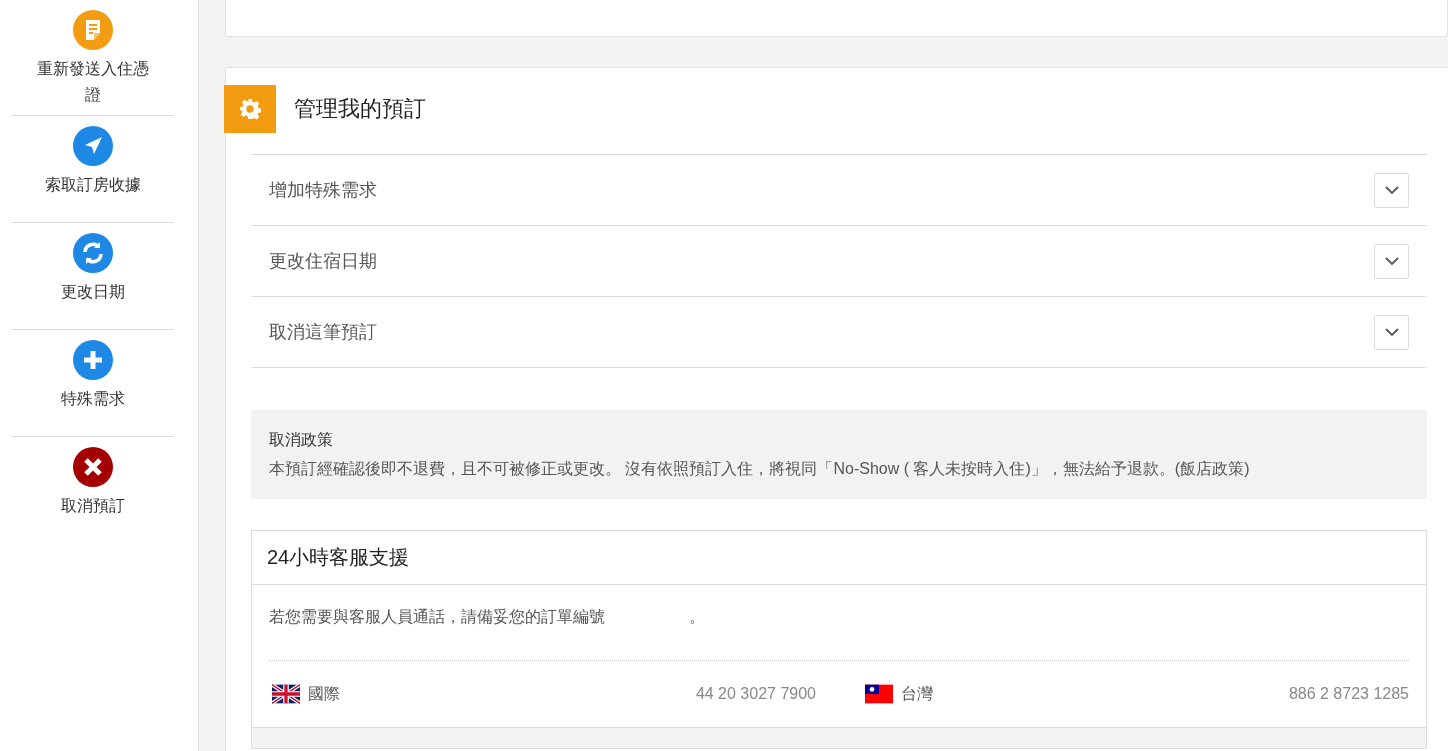 The height and width of the screenshot is (751, 1448). What do you see at coordinates (323, 261) in the screenshot?
I see `accordion-item: 更改住宿日期` at bounding box center [323, 261].